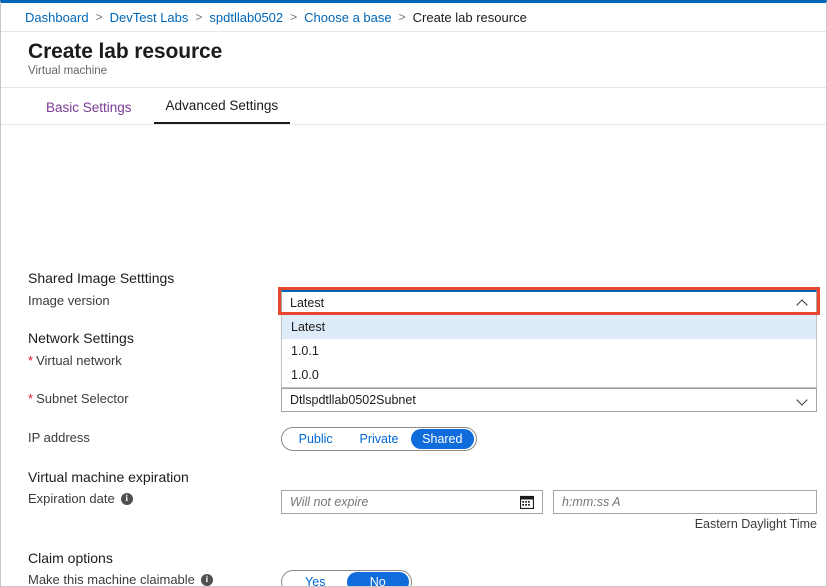 The width and height of the screenshot is (827, 587). What do you see at coordinates (549, 302) in the screenshot?
I see `image-version-select: Latest` at bounding box center [549, 302].